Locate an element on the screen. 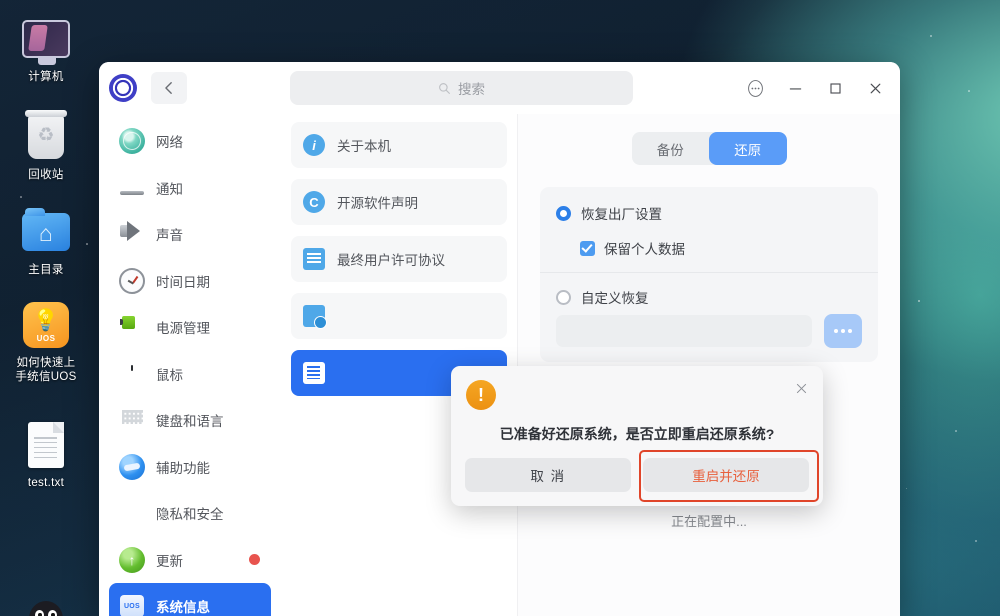 This screenshot has width=1000, height=616. submenu-item-about: 关于本机 is located at coordinates (399, 145).